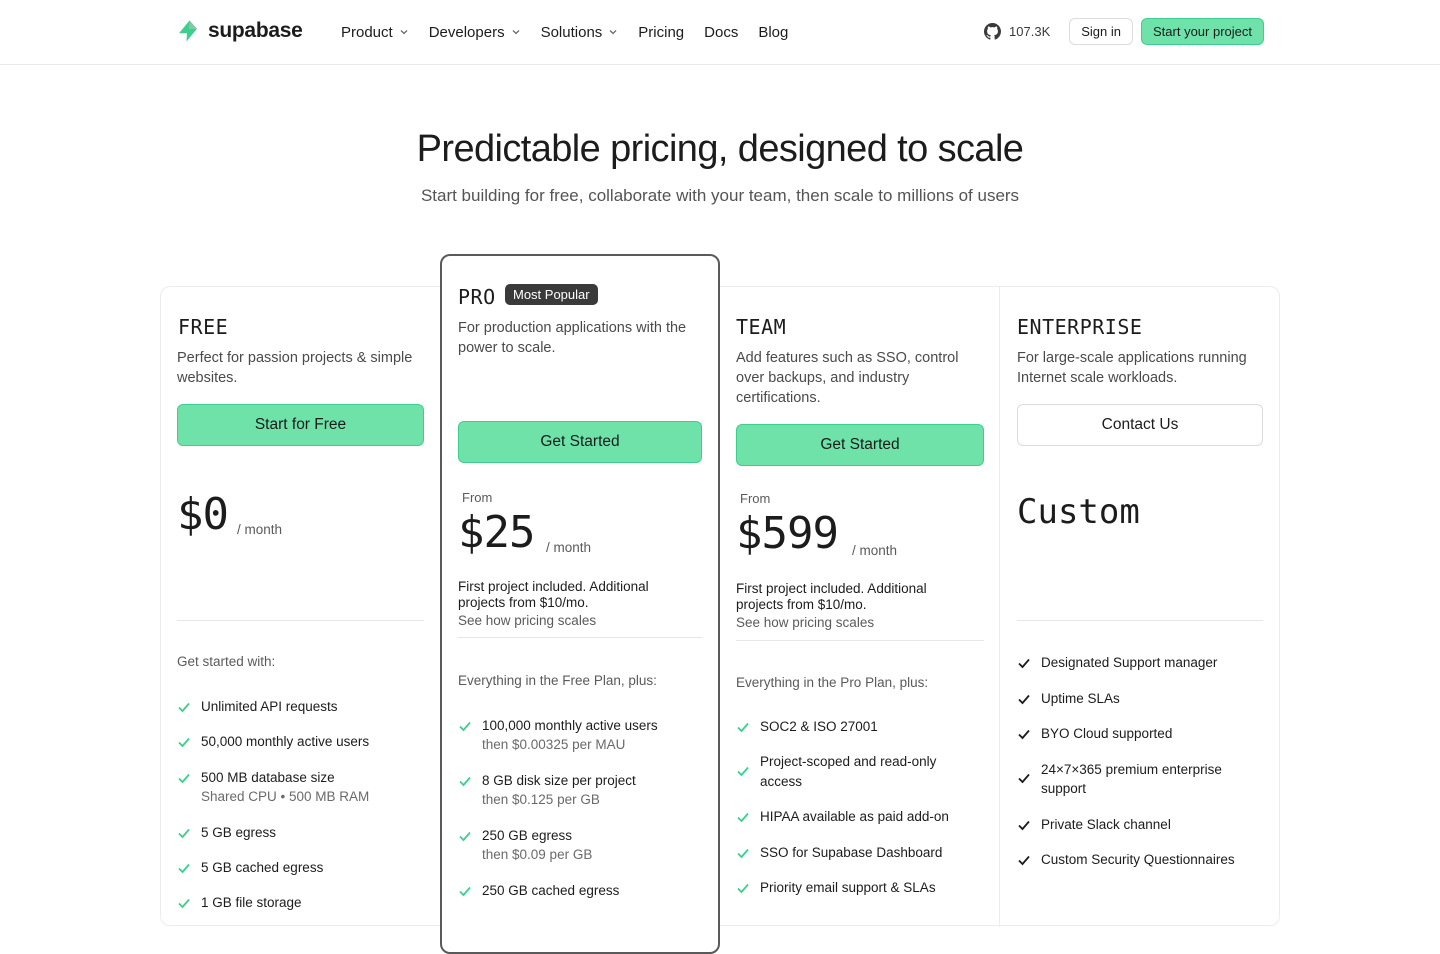  Describe the element at coordinates (661, 32) in the screenshot. I see `nav-pricing: Pricing` at that location.